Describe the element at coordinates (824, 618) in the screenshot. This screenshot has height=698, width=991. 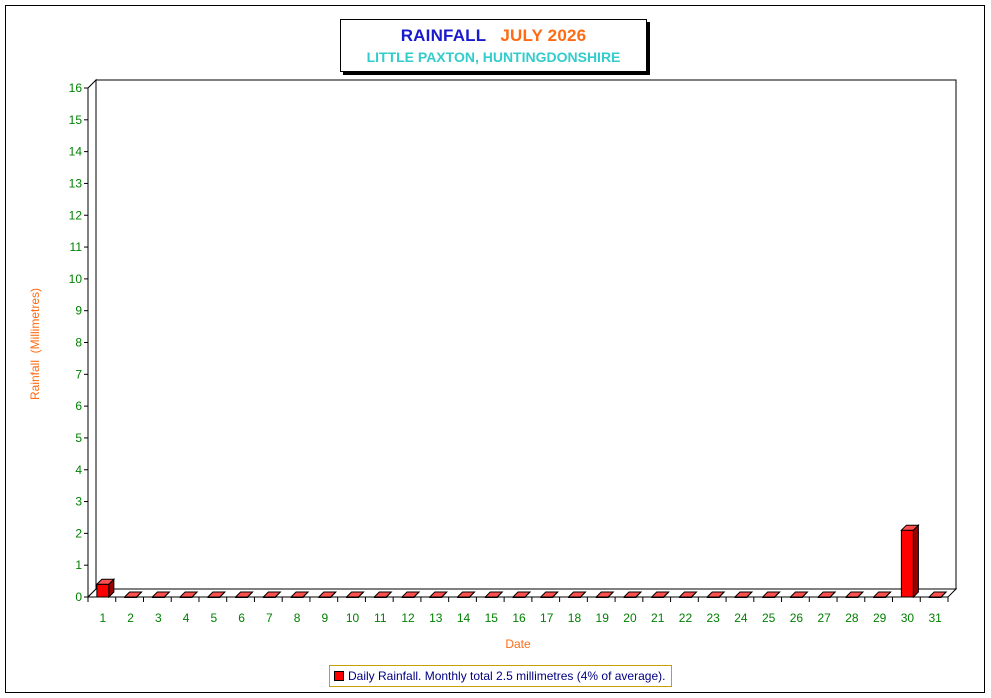
I see `x-tick-label: 27` at that location.